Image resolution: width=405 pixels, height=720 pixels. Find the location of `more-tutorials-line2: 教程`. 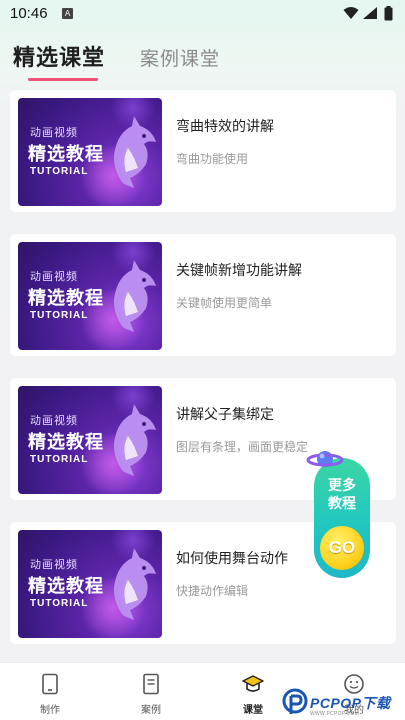

more-tutorials-line2: 教程 is located at coordinates (342, 504).